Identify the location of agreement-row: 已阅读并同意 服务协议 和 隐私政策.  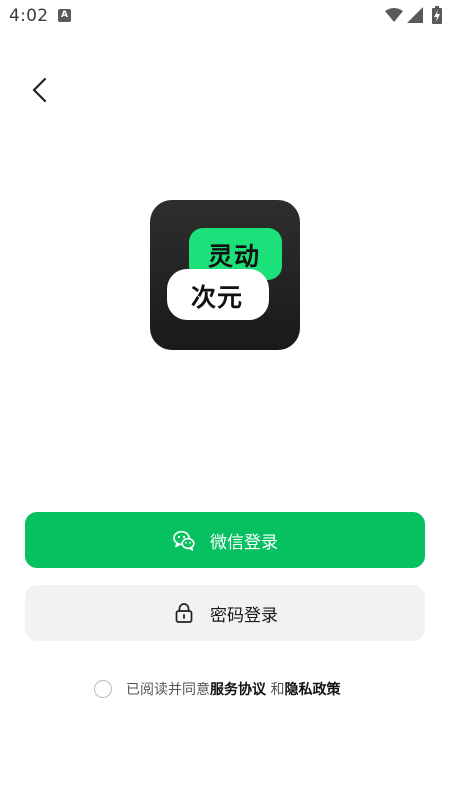
(217, 689).